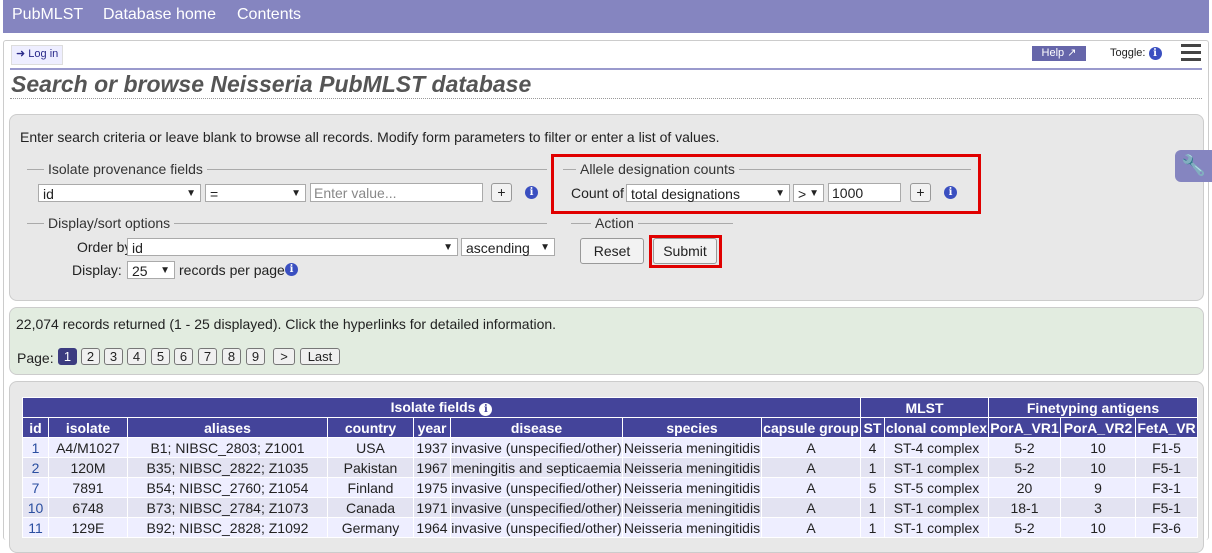  Describe the element at coordinates (36, 468) in the screenshot. I see `record-link: 2` at that location.